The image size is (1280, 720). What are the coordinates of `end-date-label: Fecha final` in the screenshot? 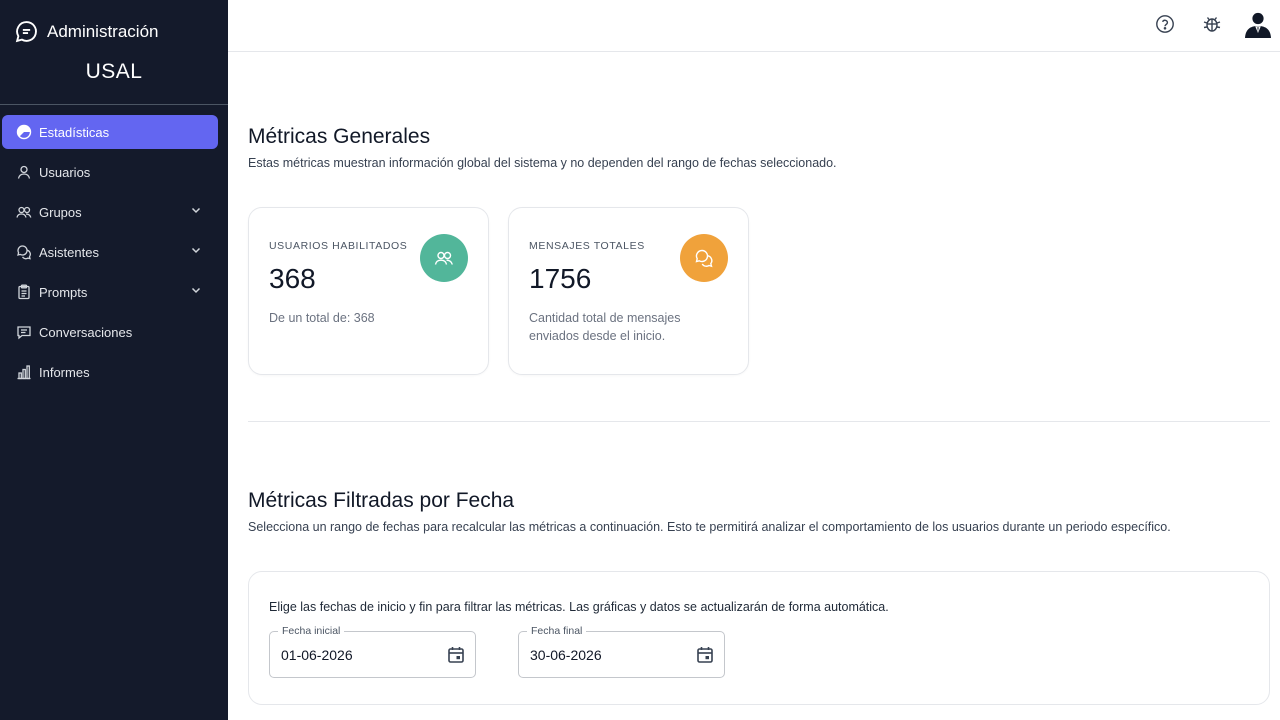 It's located at (557, 631).